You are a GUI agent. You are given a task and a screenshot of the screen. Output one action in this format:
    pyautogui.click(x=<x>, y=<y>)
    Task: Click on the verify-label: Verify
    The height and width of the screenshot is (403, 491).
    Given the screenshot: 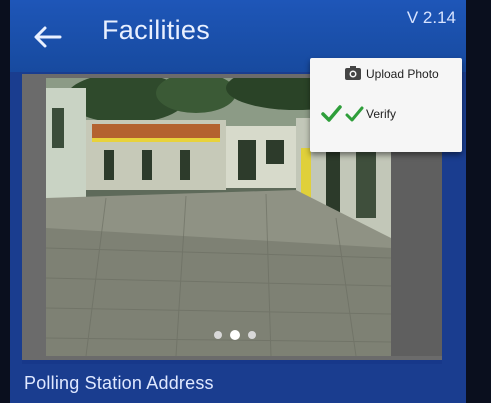 What is the action you would take?
    pyautogui.click(x=381, y=114)
    